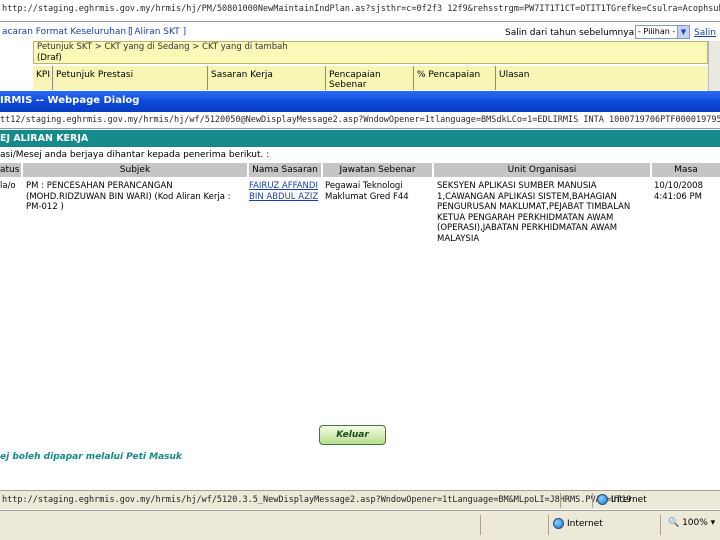  Describe the element at coordinates (136, 170) in the screenshot. I see `th-subjek: Subjek` at that location.